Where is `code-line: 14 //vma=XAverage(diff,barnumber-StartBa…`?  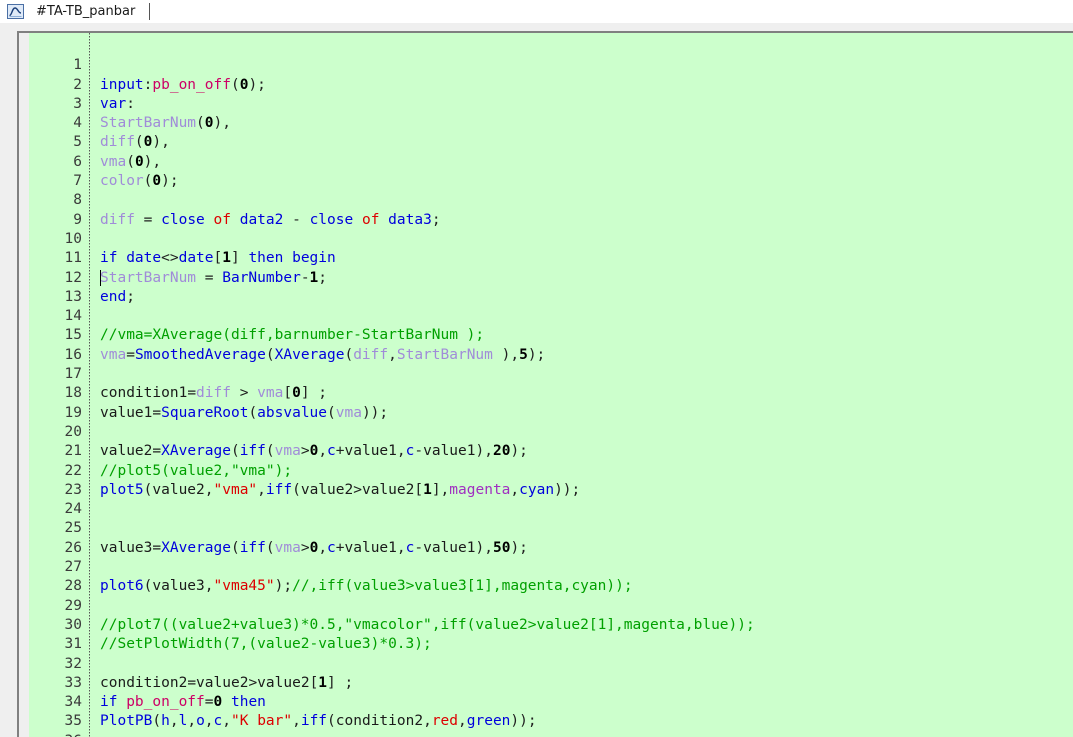
code-line: 14 //vma=XAverage(diff,barnumber-StartBa… is located at coordinates (551, 315).